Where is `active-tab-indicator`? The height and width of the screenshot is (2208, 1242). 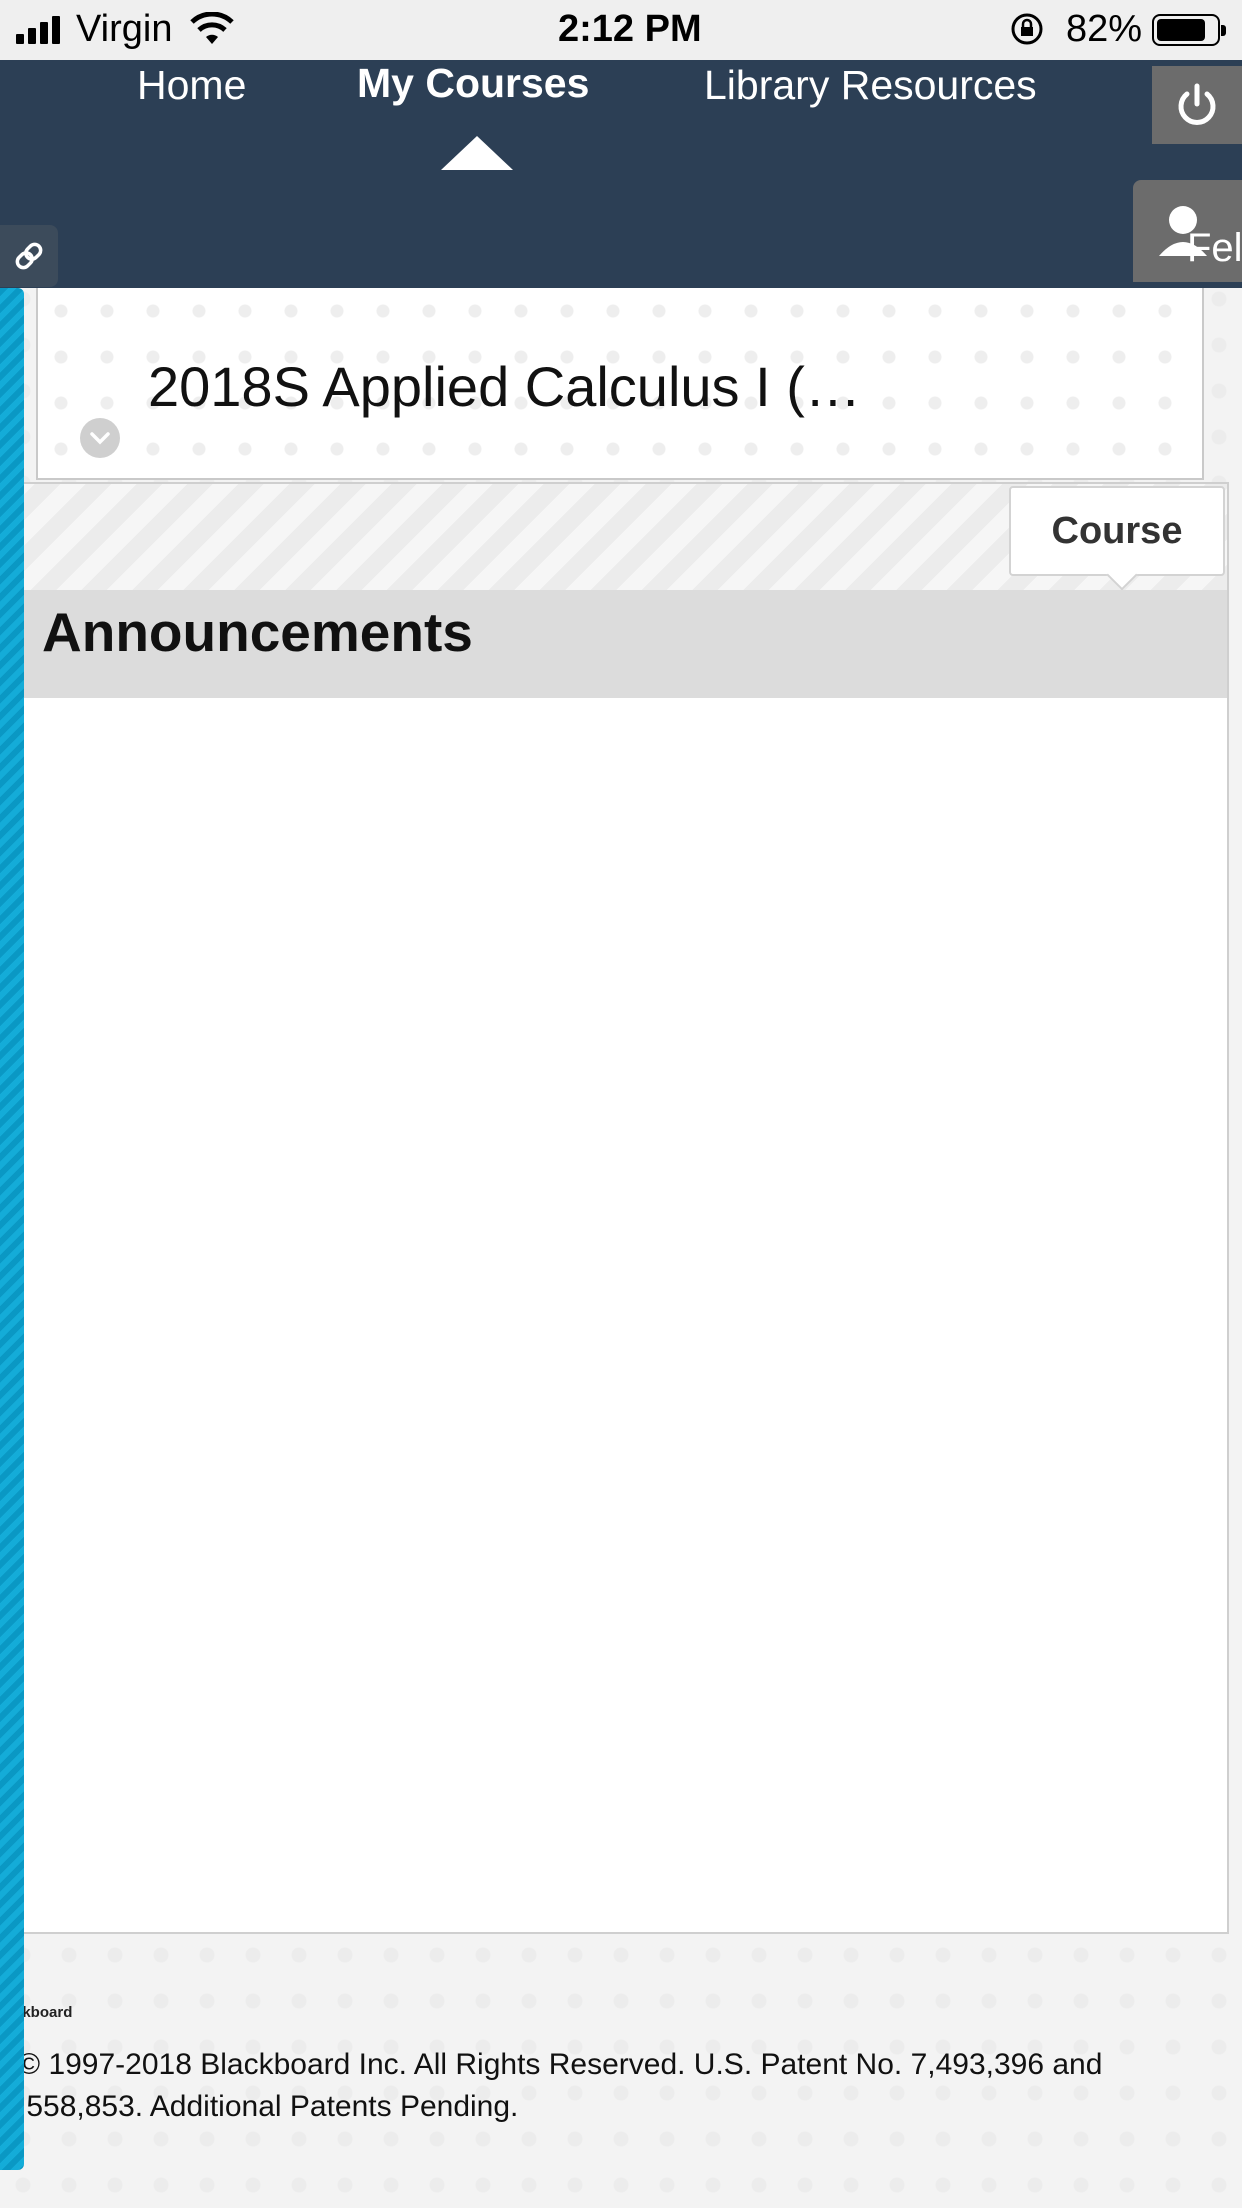
active-tab-indicator is located at coordinates (477, 153).